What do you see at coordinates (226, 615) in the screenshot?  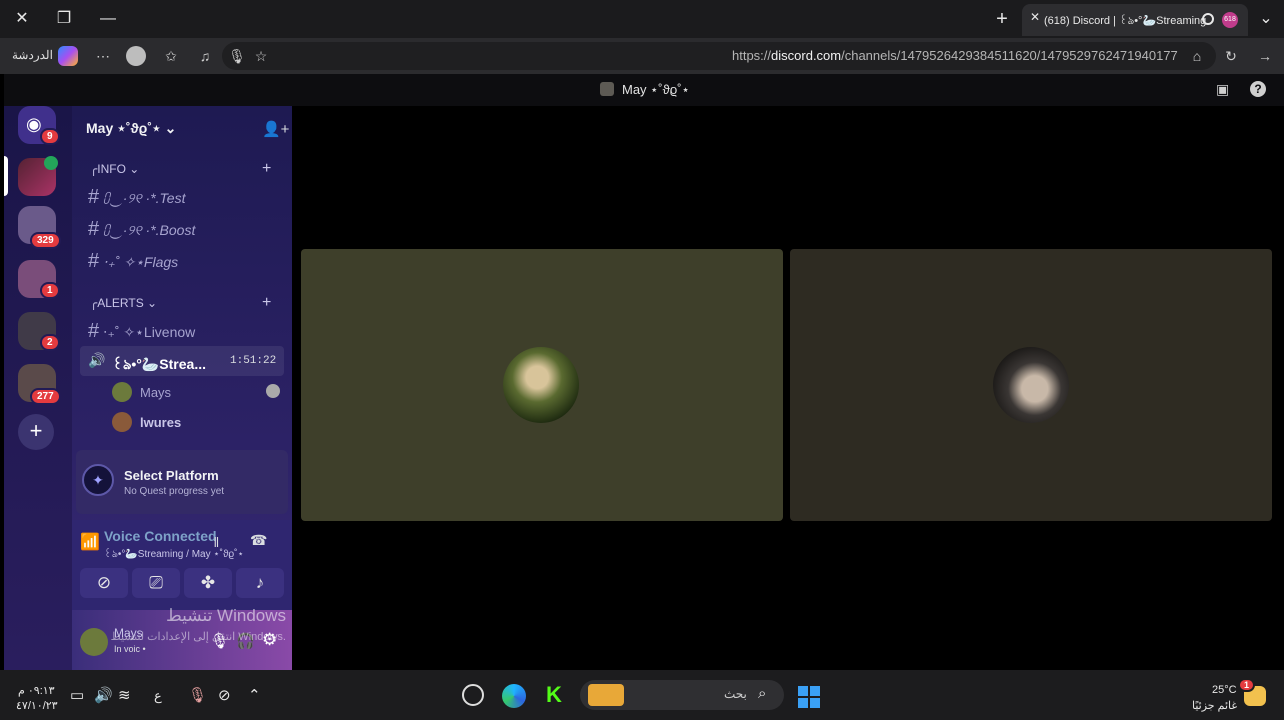 I see `activation-watermark-title: تنشيط Windows` at bounding box center [226, 615].